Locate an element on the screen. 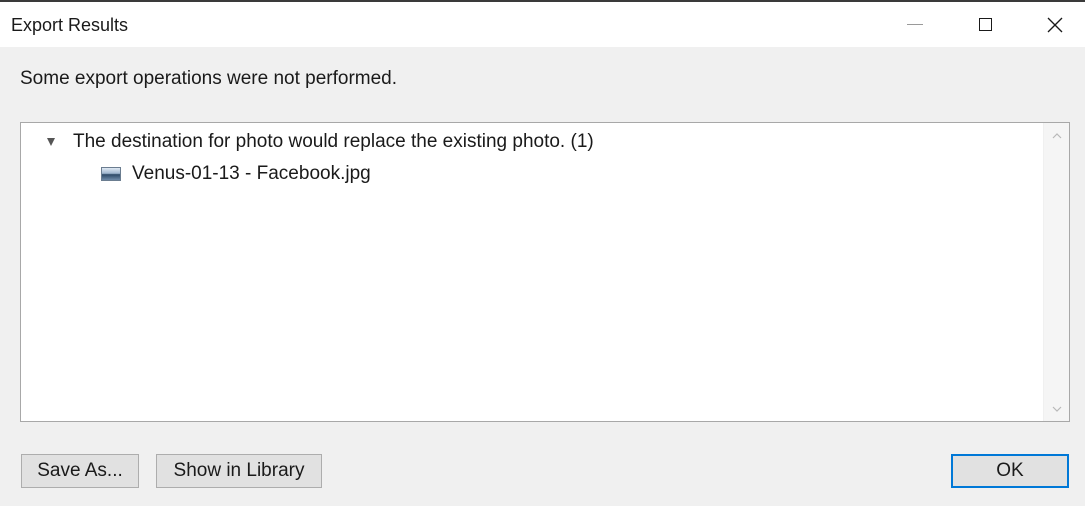 Image resolution: width=1085 pixels, height=506 pixels. minimize-button is located at coordinates (915, 24).